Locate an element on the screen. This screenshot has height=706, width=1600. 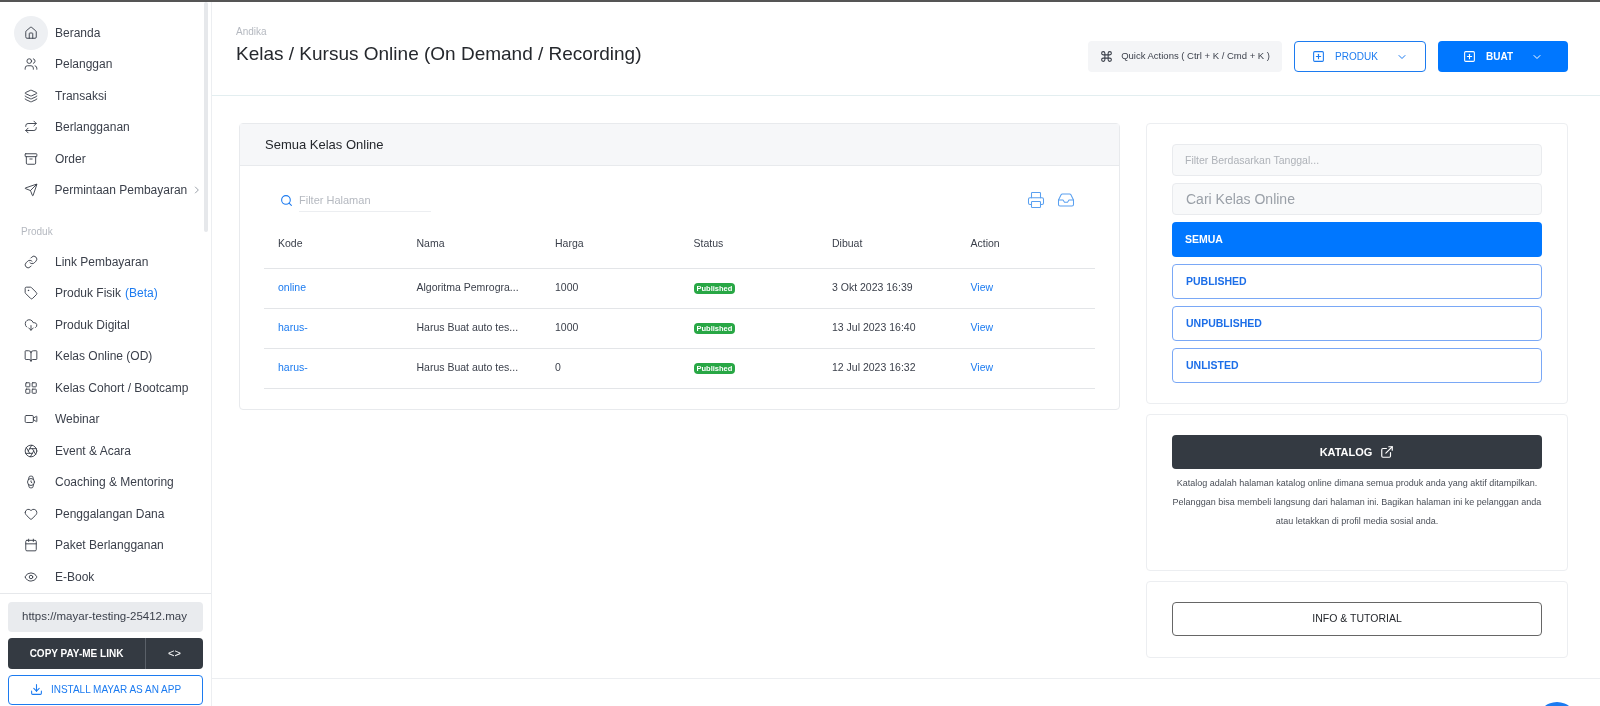
card-title: Semua Kelas Online is located at coordinates (324, 144).